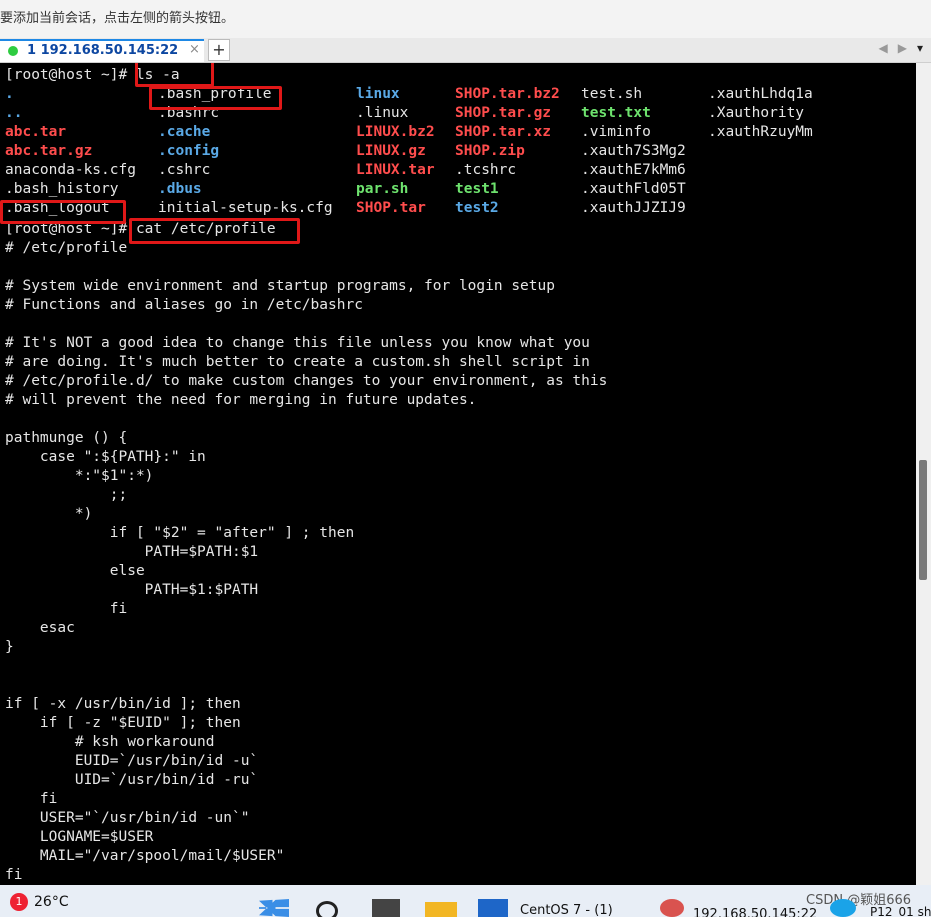 The height and width of the screenshot is (917, 931). What do you see at coordinates (395, 132) in the screenshot?
I see `ls-entry: LINUX.bz2` at bounding box center [395, 132].